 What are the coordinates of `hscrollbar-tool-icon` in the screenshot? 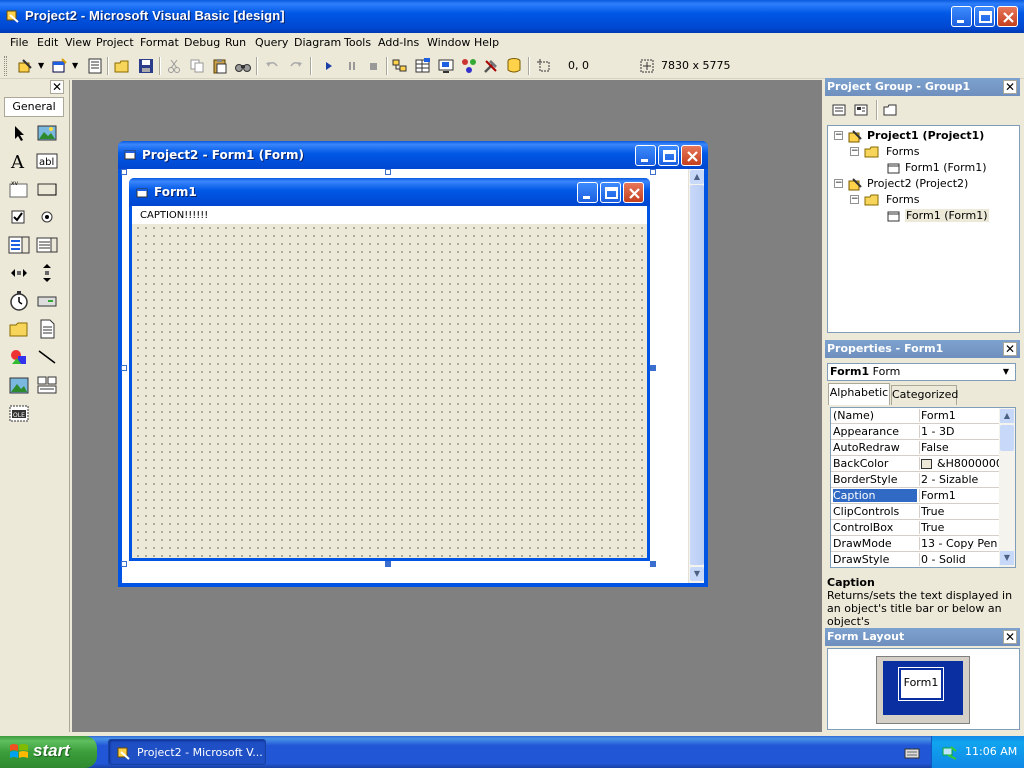 It's located at (19, 273).